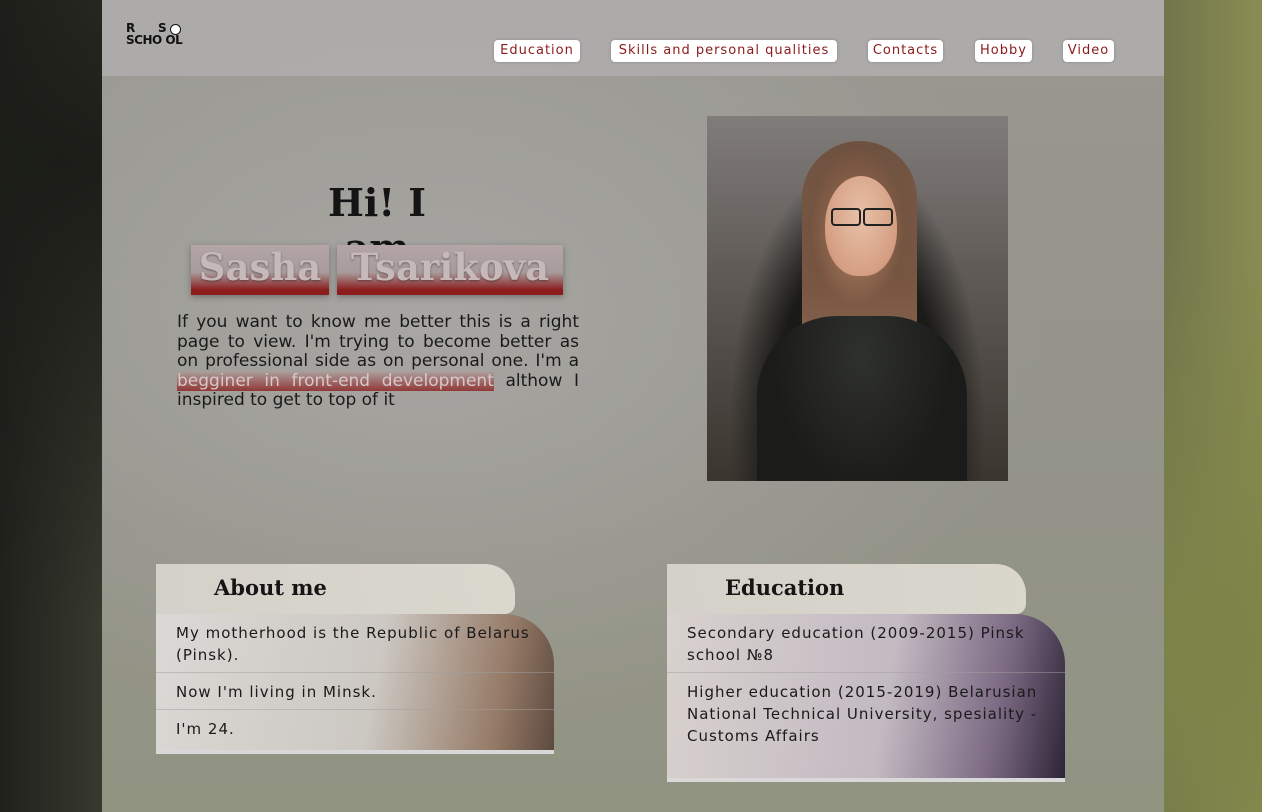  Describe the element at coordinates (785, 587) in the screenshot. I see `education-title: Education` at that location.